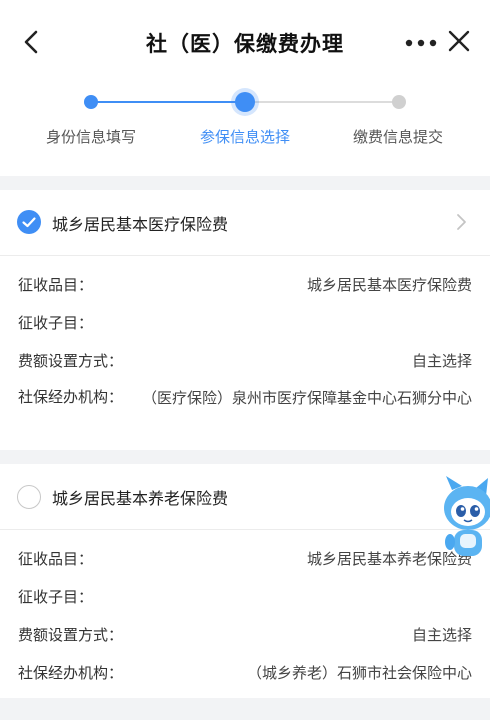 The height and width of the screenshot is (720, 490). I want to click on checkbox-checked, so click(29, 222).